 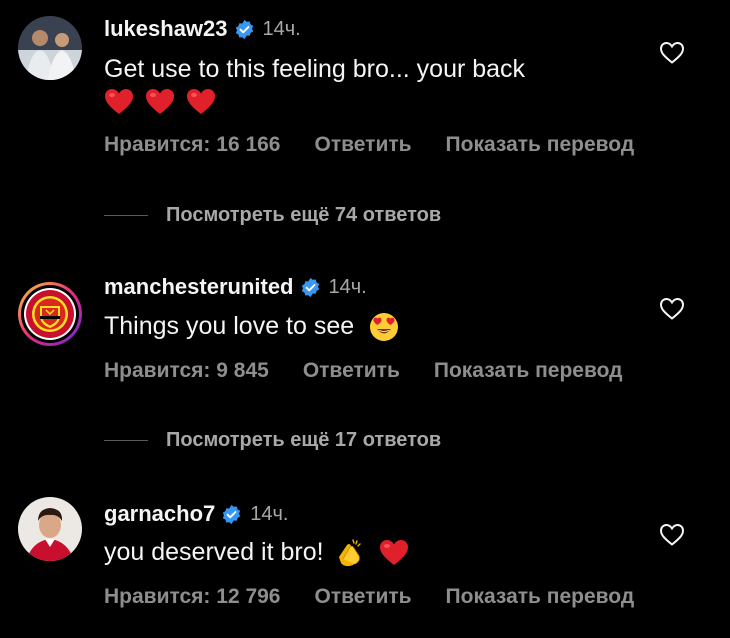 I want to click on likes-count: Нравится: 9 845, so click(x=186, y=371).